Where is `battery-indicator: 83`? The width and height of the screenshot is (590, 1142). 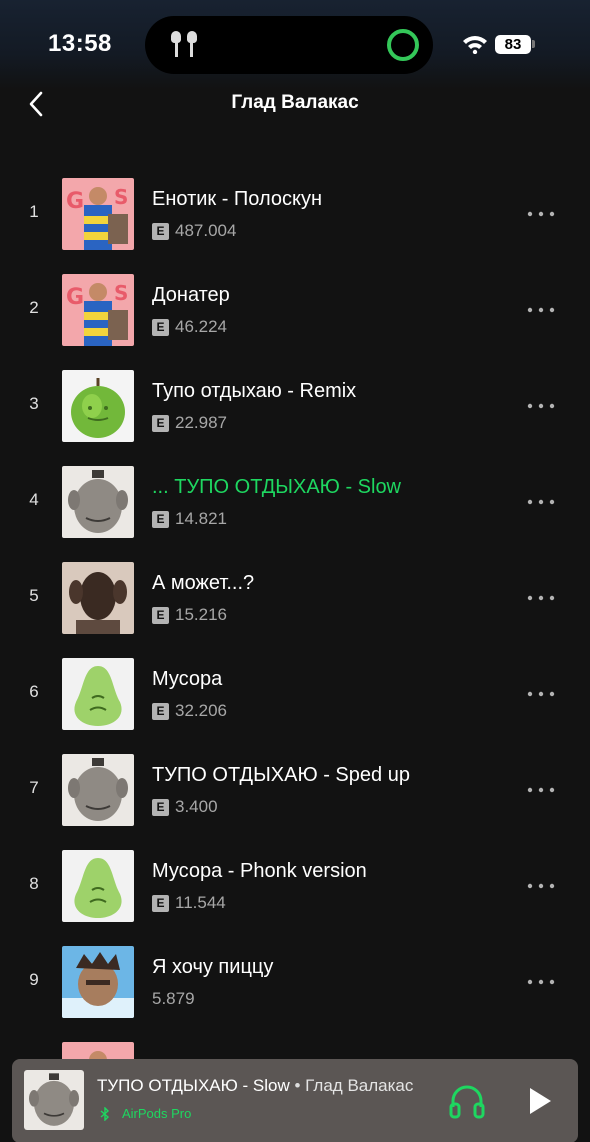 battery-indicator: 83 is located at coordinates (513, 44).